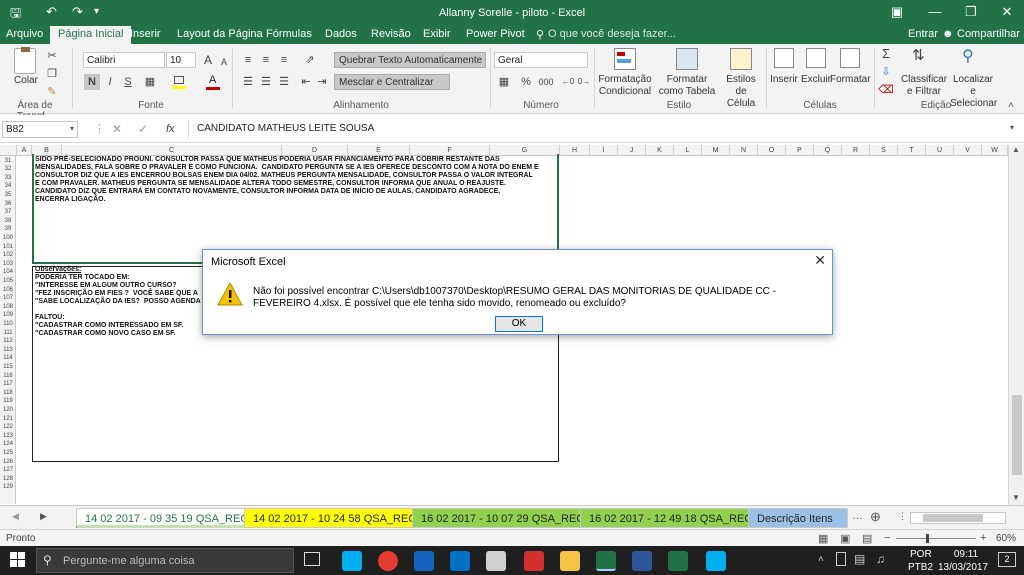 This screenshot has height=575, width=1024. What do you see at coordinates (856, 150) in the screenshot?
I see `column-header: R` at bounding box center [856, 150].